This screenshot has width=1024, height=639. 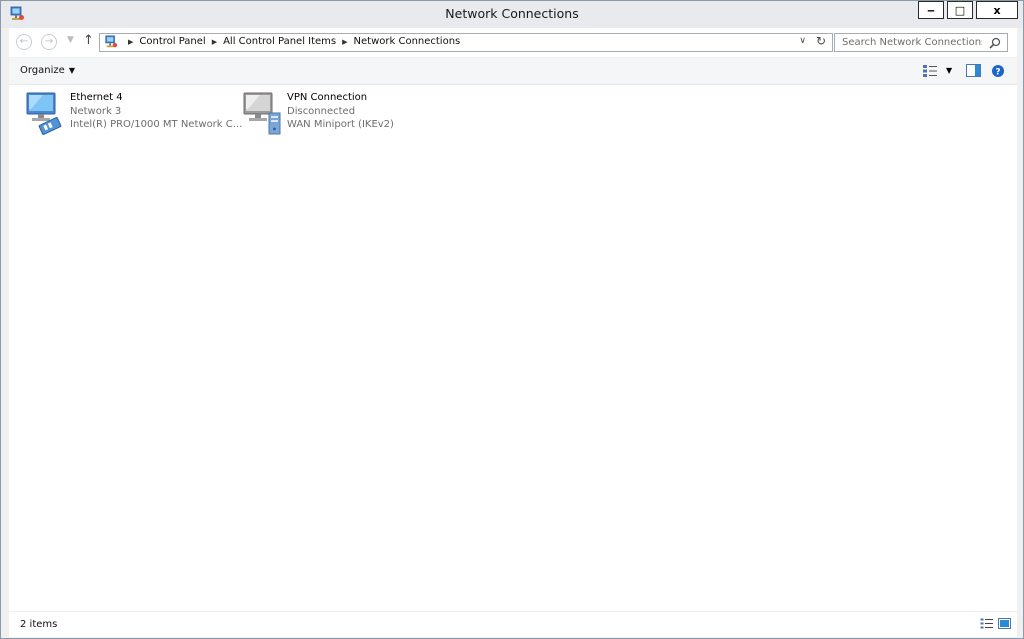 I want to click on breadcrumb-all-control-panel-items: All Control Panel Items, so click(x=279, y=41).